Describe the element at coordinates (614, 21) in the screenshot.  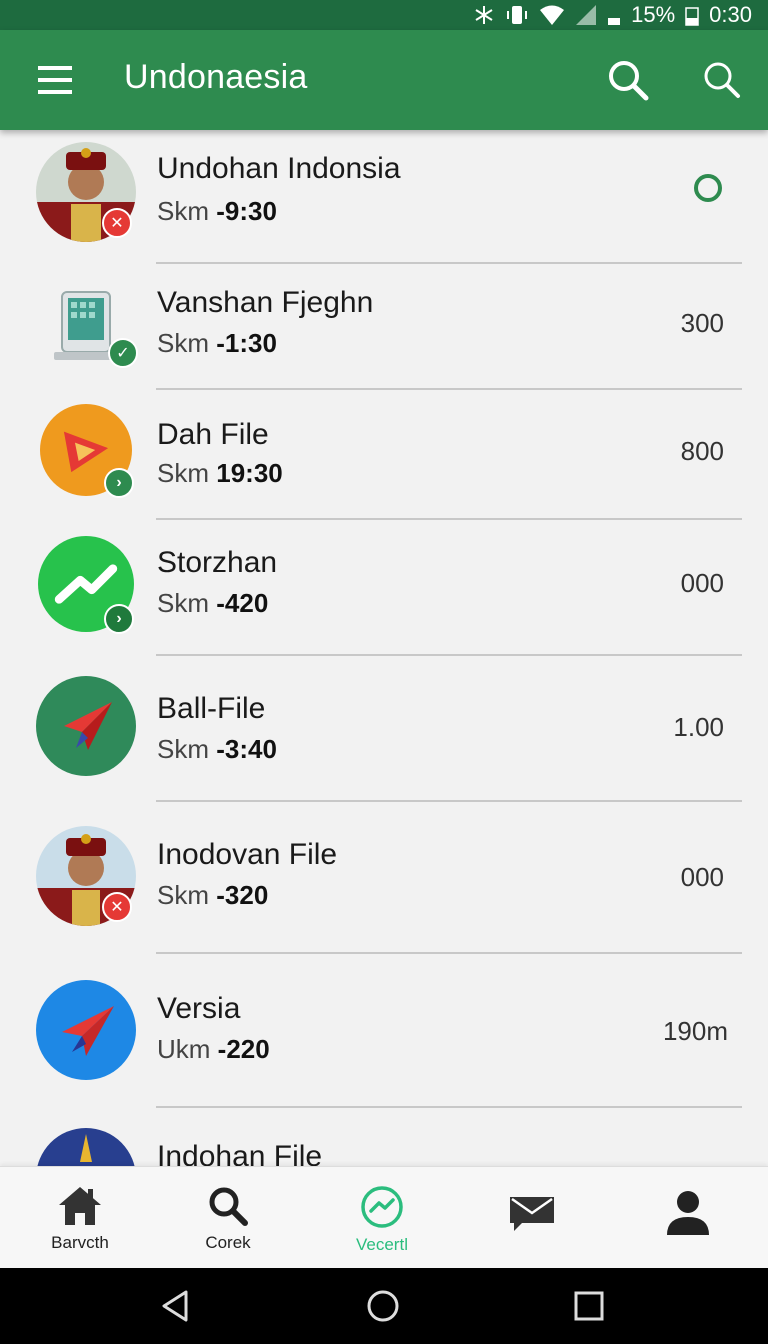
I see `battery-small-icon` at that location.